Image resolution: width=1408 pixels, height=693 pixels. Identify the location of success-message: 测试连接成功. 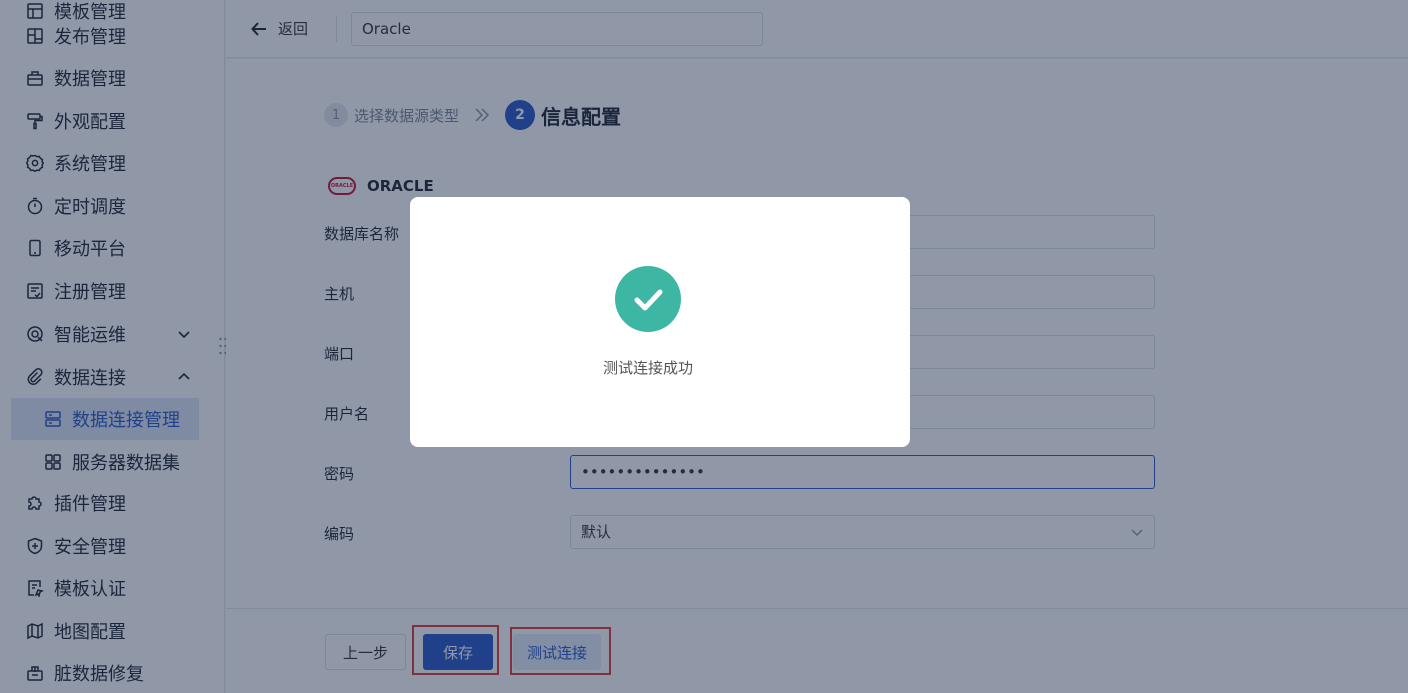
(647, 368).